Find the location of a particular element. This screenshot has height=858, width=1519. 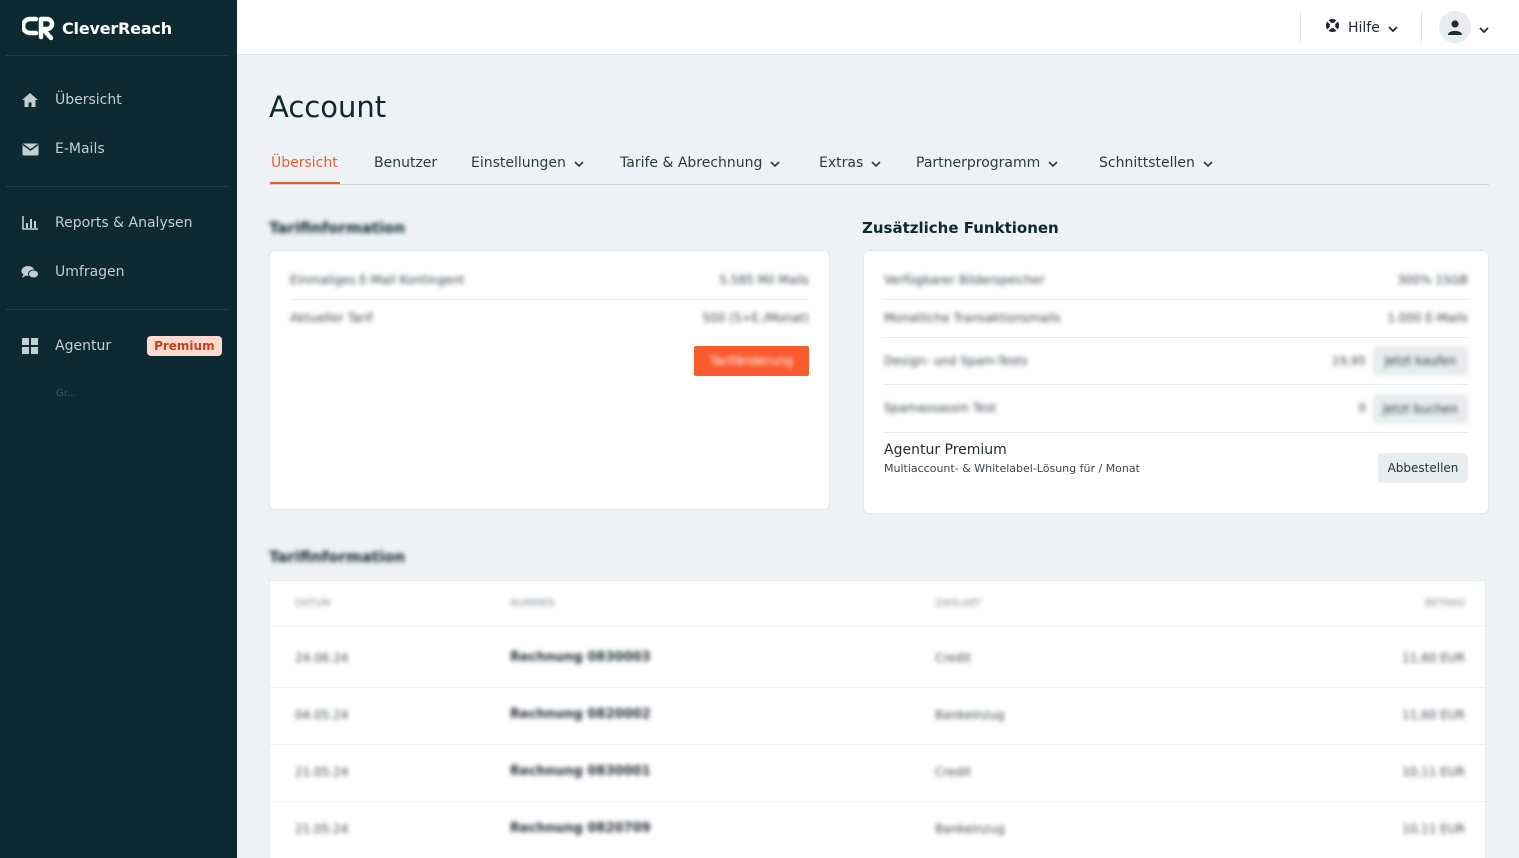

help-label: Hilfe is located at coordinates (1364, 27).